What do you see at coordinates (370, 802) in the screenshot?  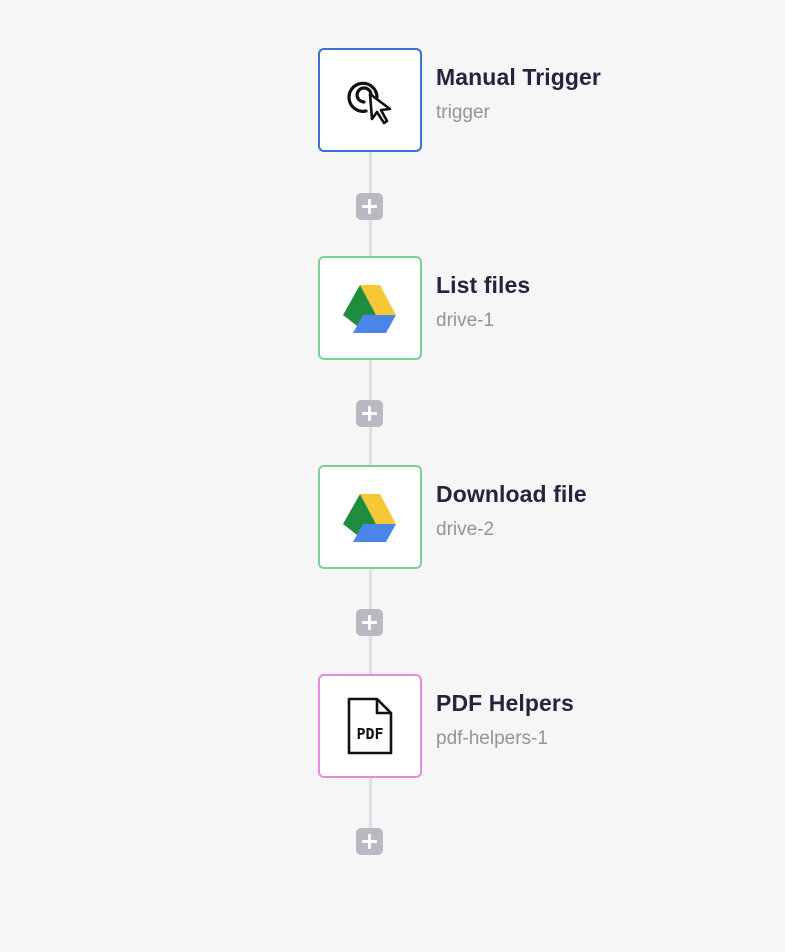 I see `connector-line` at bounding box center [370, 802].